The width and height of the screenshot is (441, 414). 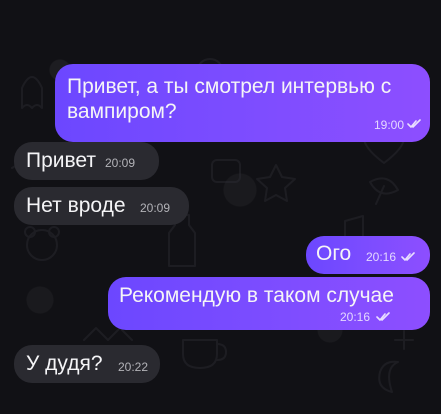 I want to click on incoming-message-bubble: Привет 20:09, so click(x=86, y=161).